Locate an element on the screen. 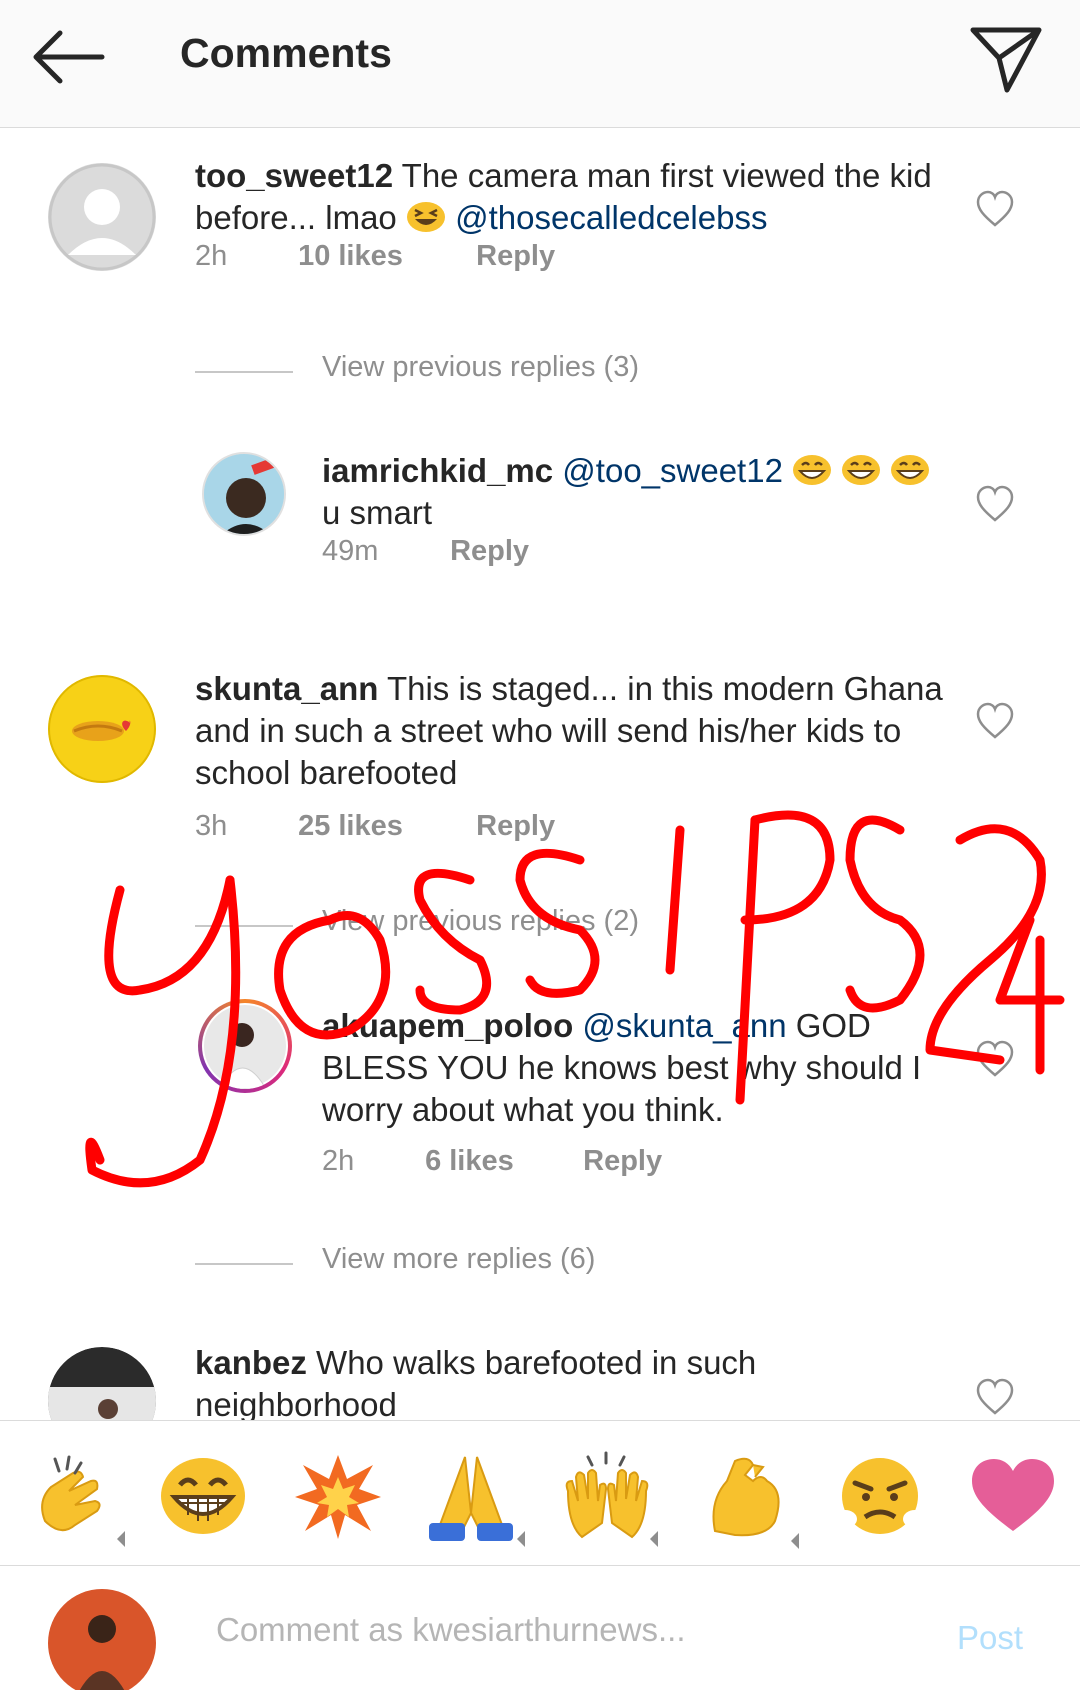 The width and height of the screenshot is (1080, 1690). view-replies-toggle: View previous replies (2) is located at coordinates (495, 925).